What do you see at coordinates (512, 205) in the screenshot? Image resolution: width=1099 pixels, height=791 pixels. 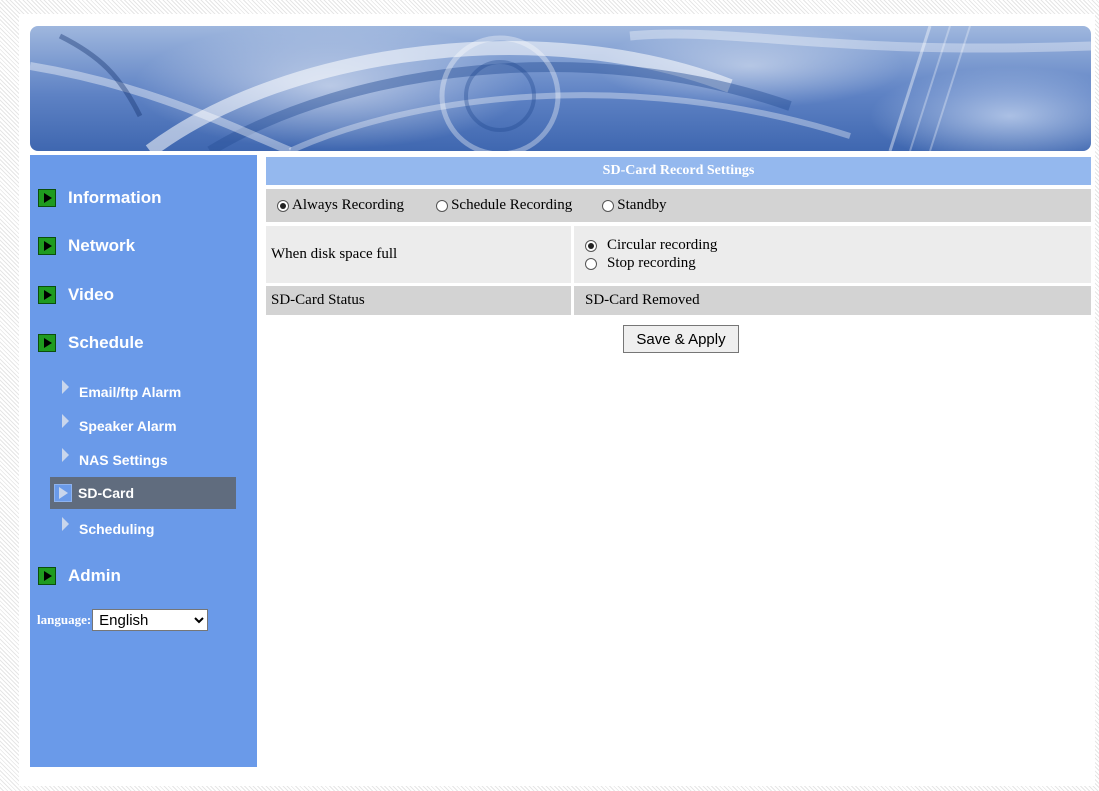 I see `mode-label: Schedule Recording` at bounding box center [512, 205].